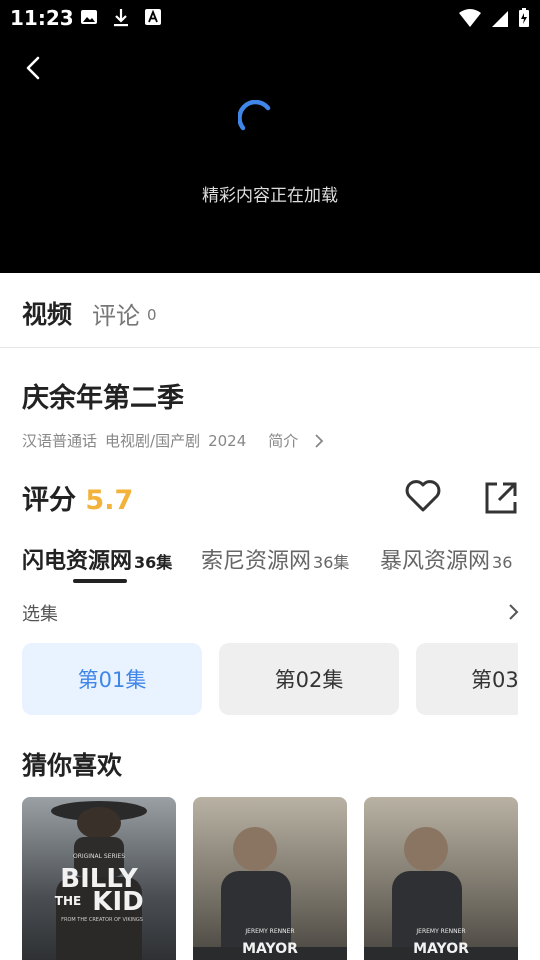  What do you see at coordinates (99, 856) in the screenshot?
I see `poster-small-text: ORIGINAL SERIES` at bounding box center [99, 856].